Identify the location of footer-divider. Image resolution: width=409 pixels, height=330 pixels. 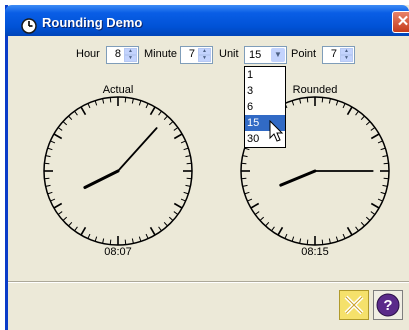
(208, 282).